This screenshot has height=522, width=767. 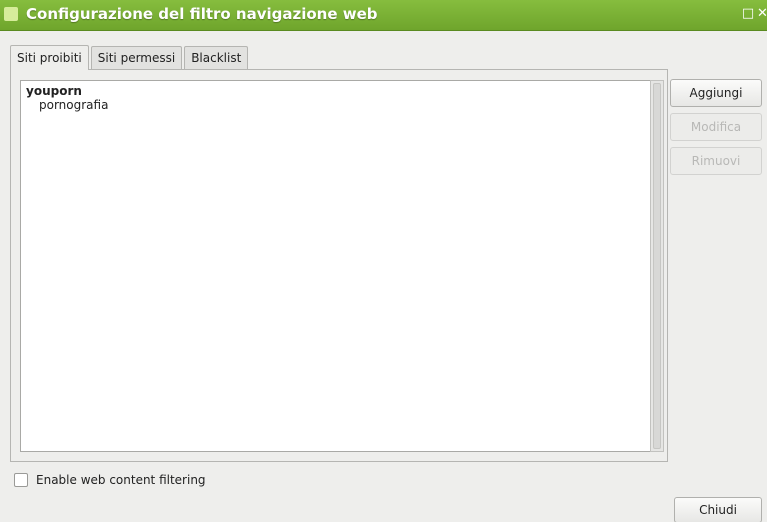 I want to click on tab-siti-permessi: Siti permessi, so click(x=136, y=57).